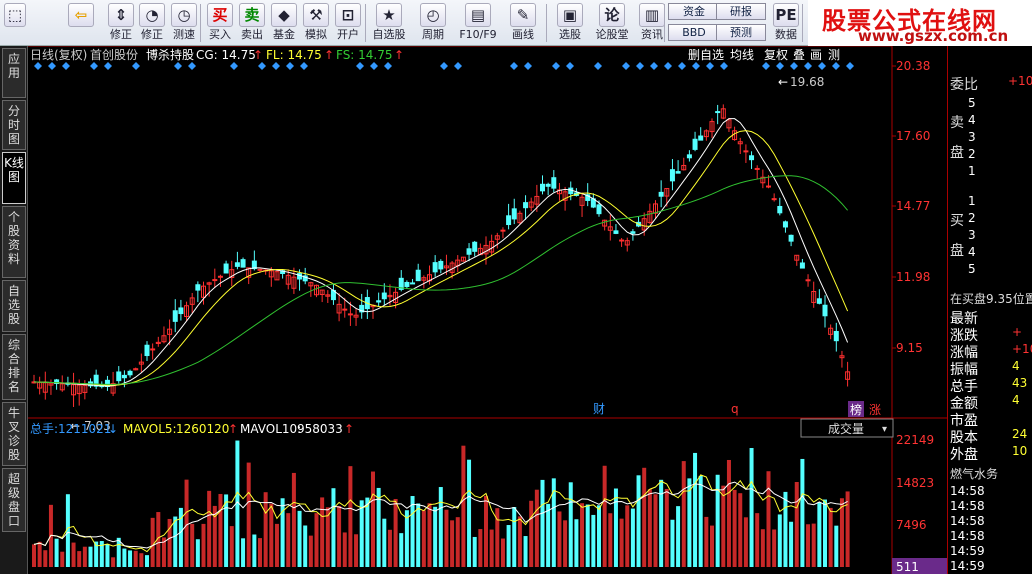 The width and height of the screenshot is (1032, 574). Describe the element at coordinates (152, 23) in the screenshot. I see `adjust-button: ◔ 修正` at that location.